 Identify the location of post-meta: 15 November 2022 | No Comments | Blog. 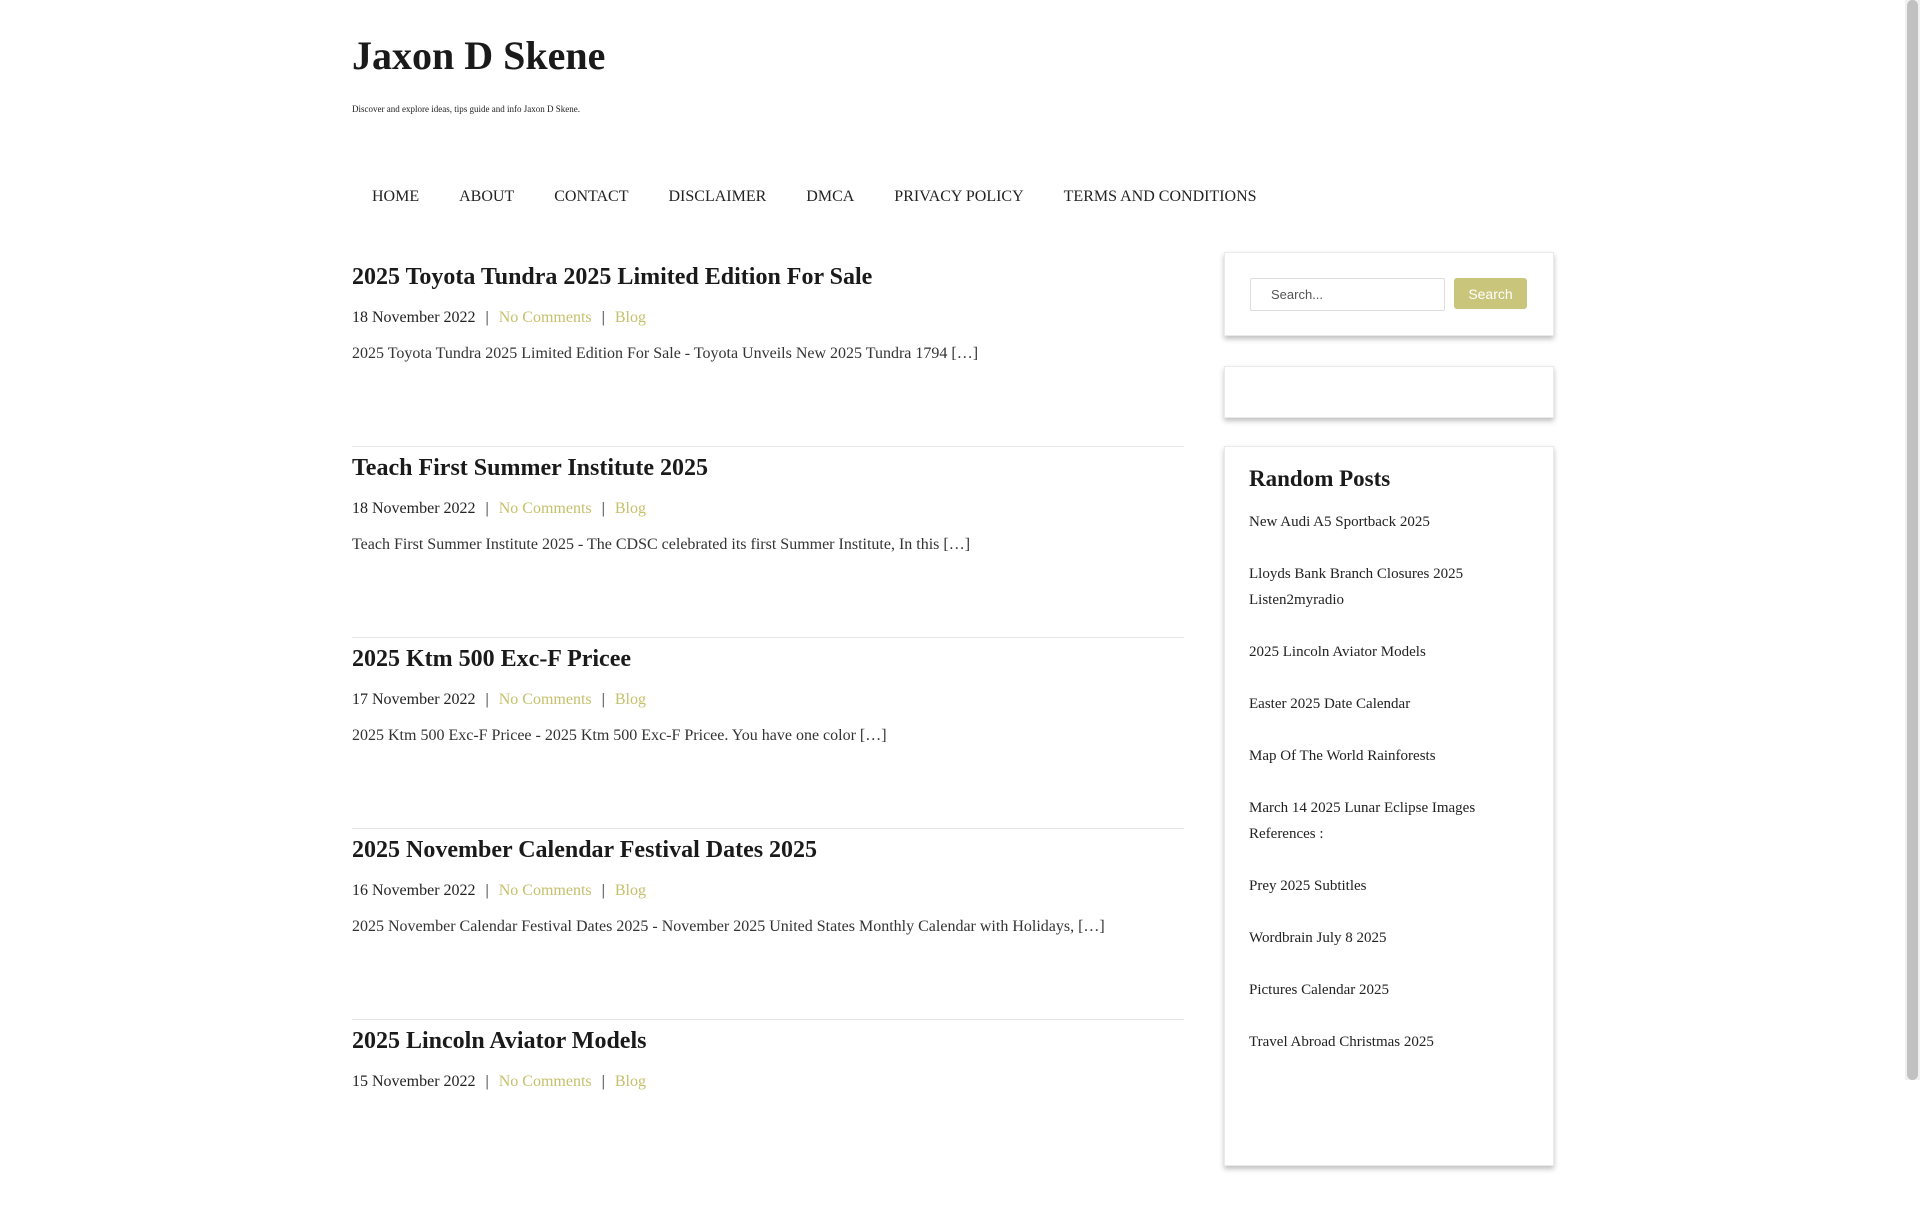
(499, 1082).